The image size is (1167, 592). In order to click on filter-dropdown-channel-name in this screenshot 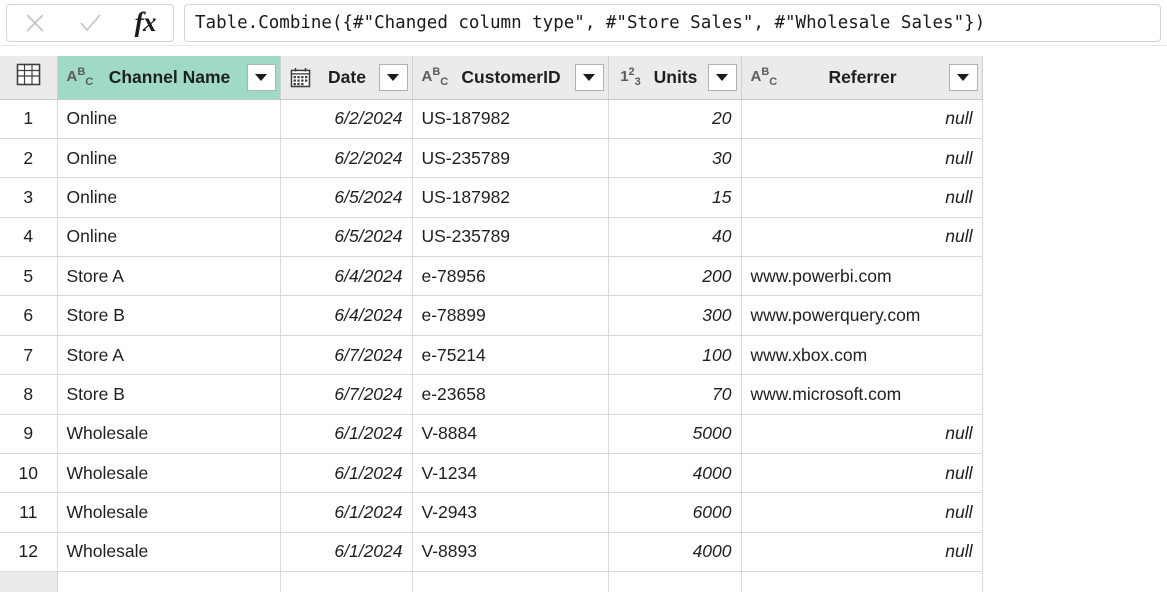, I will do `click(261, 77)`.